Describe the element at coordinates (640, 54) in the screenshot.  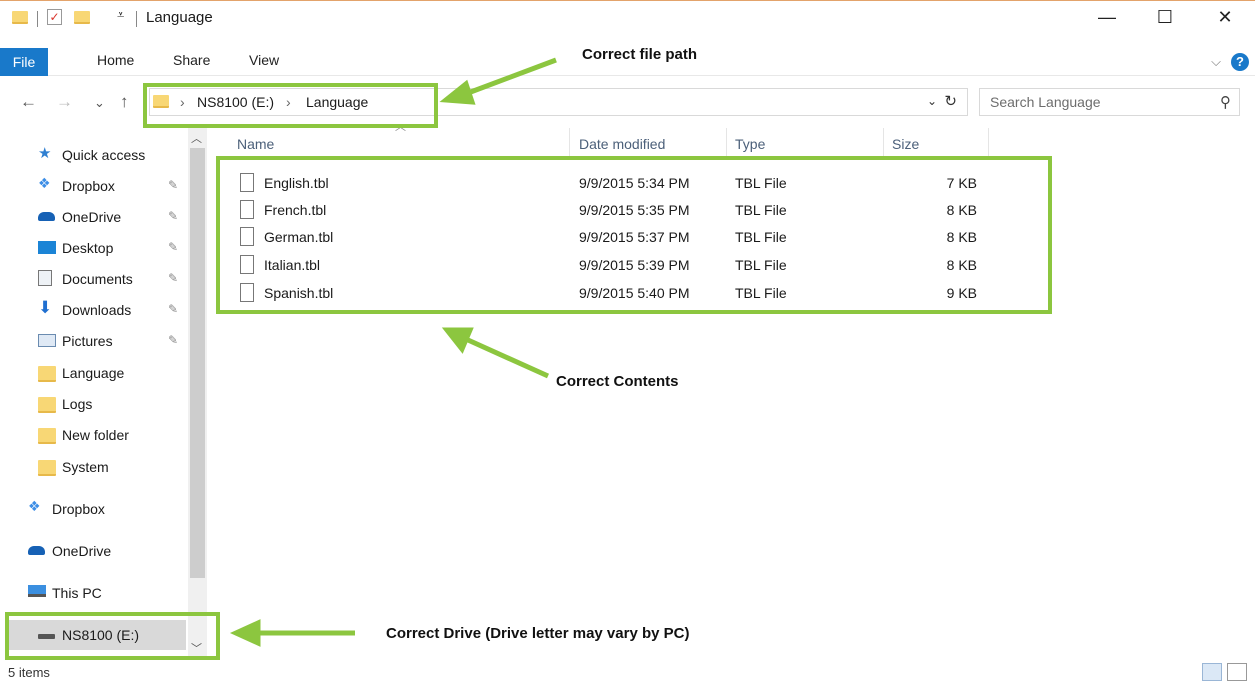
I see `annotation-path-label: Correct file path` at that location.